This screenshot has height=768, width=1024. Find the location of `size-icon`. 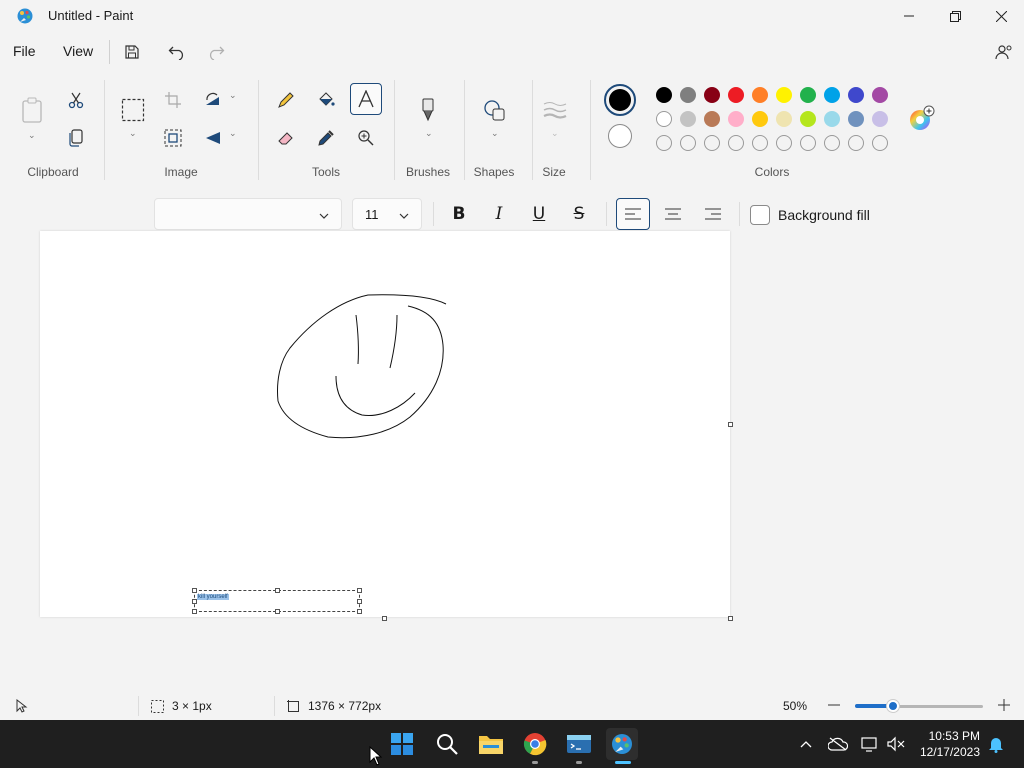

size-icon is located at coordinates (555, 110).